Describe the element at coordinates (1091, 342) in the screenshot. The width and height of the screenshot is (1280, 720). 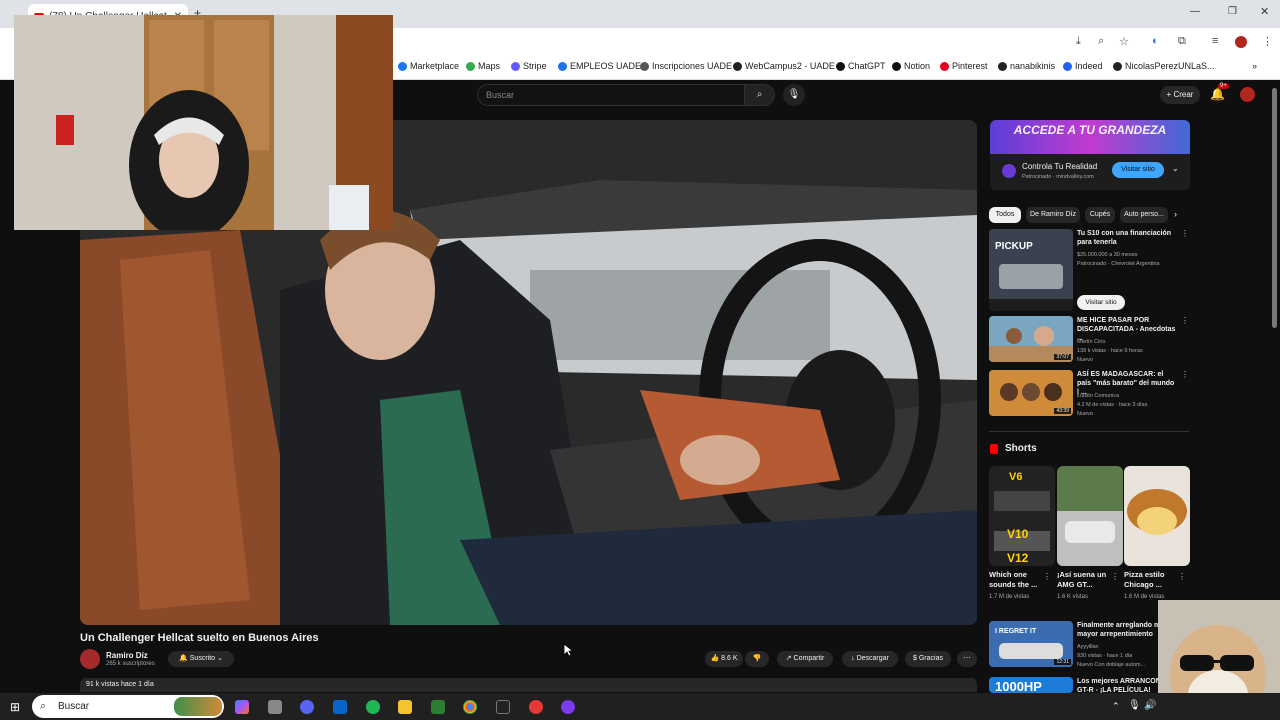
I see `video-meta: Martín Cirio` at that location.